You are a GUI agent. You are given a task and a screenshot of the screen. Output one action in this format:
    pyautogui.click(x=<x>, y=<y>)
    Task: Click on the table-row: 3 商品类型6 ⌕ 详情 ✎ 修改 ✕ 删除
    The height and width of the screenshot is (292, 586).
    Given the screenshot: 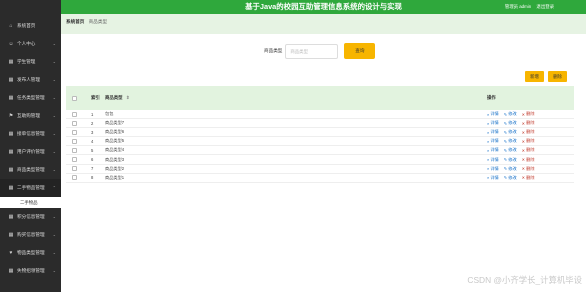 What is the action you would take?
    pyautogui.click(x=320, y=133)
    